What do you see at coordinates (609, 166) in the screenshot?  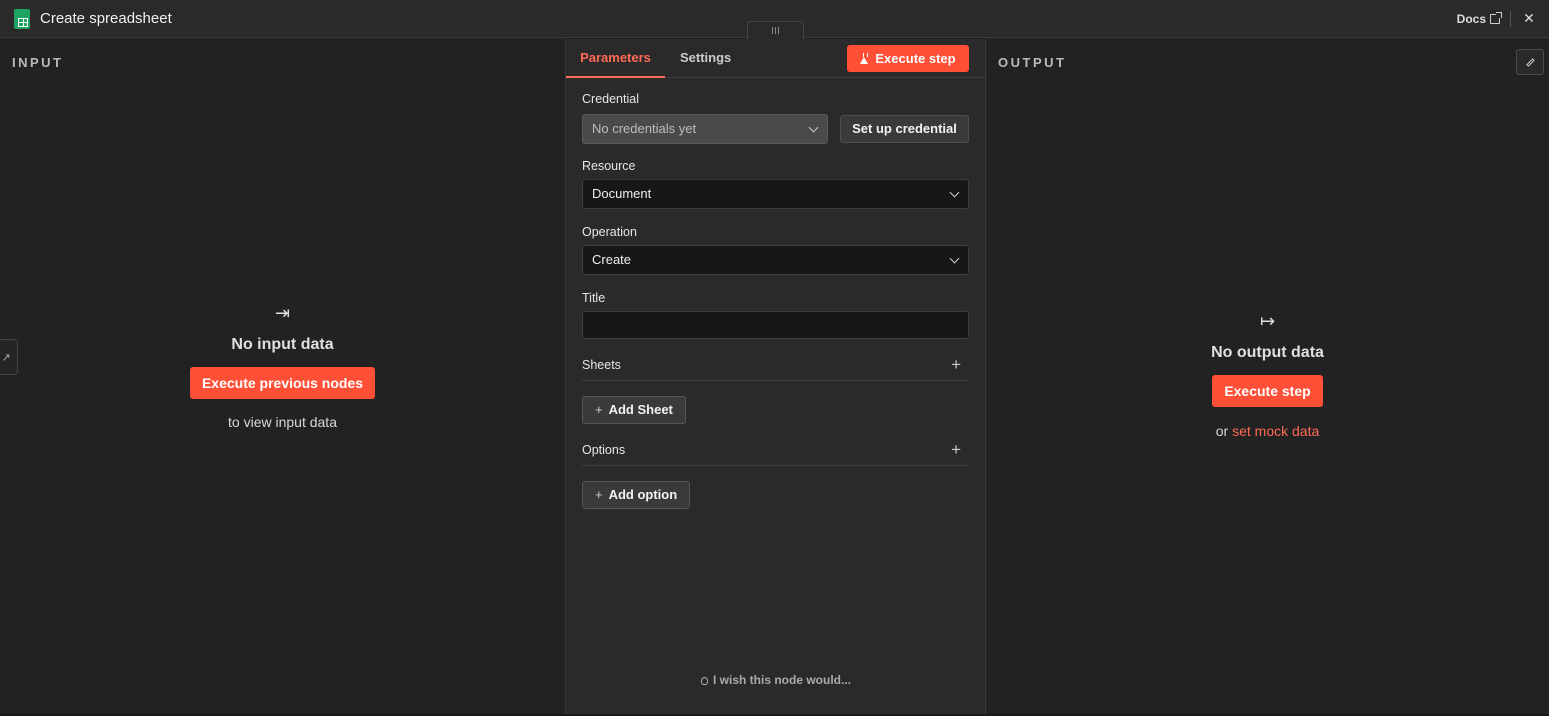 I see `resource-label: Resource` at bounding box center [609, 166].